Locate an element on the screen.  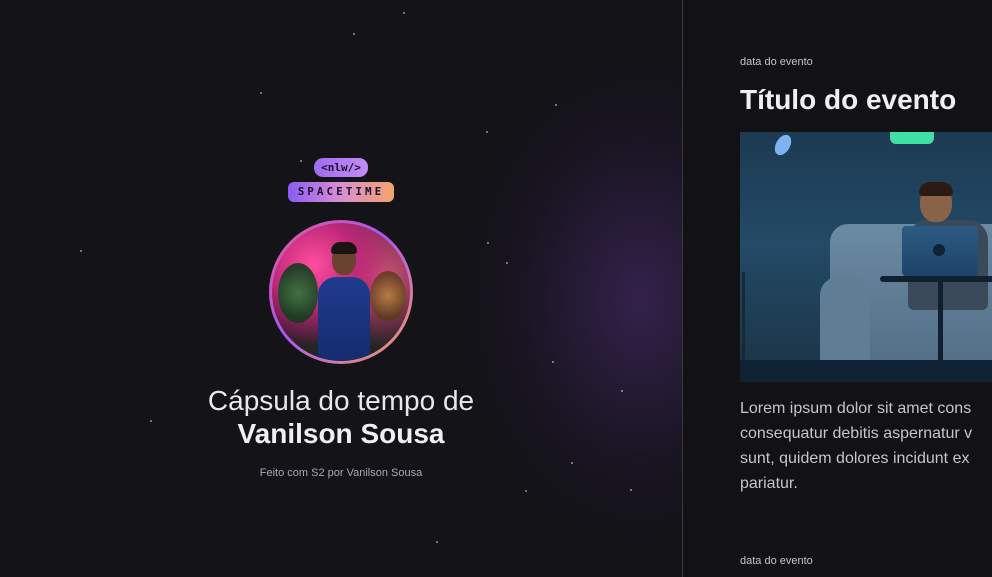
laptop-logo-icon is located at coordinates (939, 250).